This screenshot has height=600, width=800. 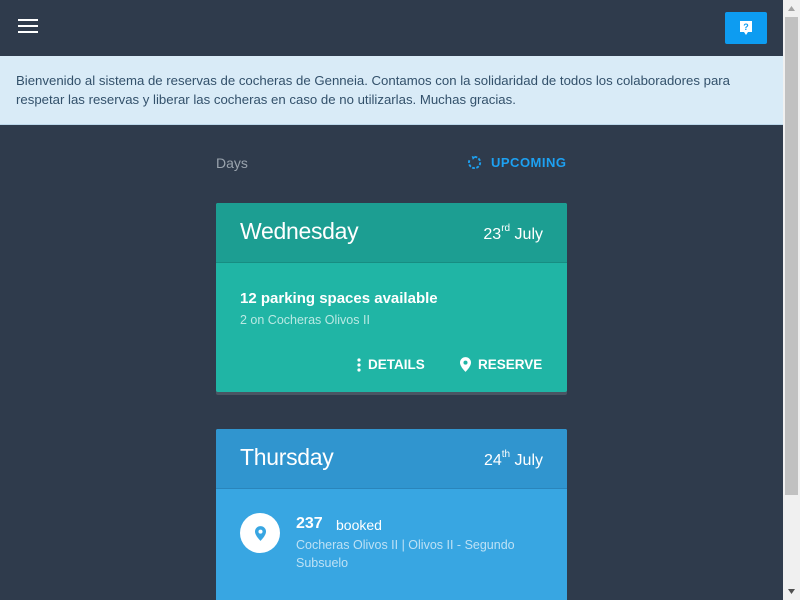 I want to click on day-name: Thursday, so click(x=287, y=457).